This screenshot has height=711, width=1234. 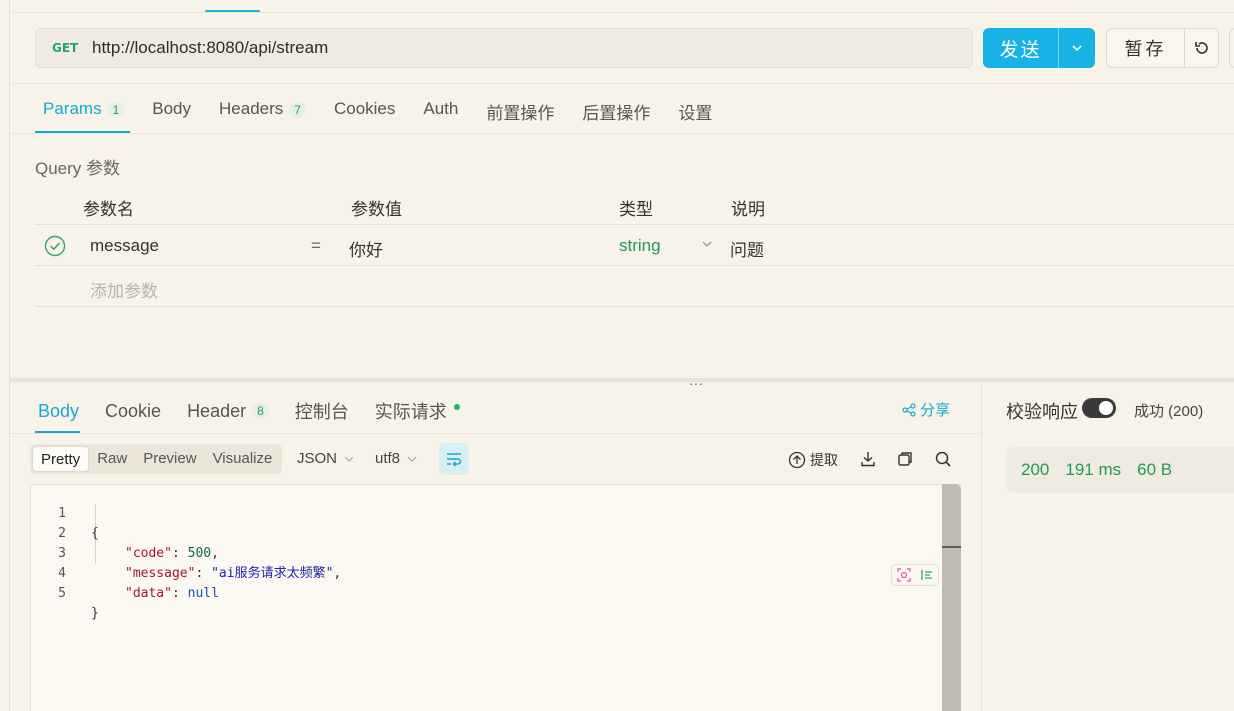 What do you see at coordinates (112, 459) in the screenshot?
I see `view-raw: Raw` at bounding box center [112, 459].